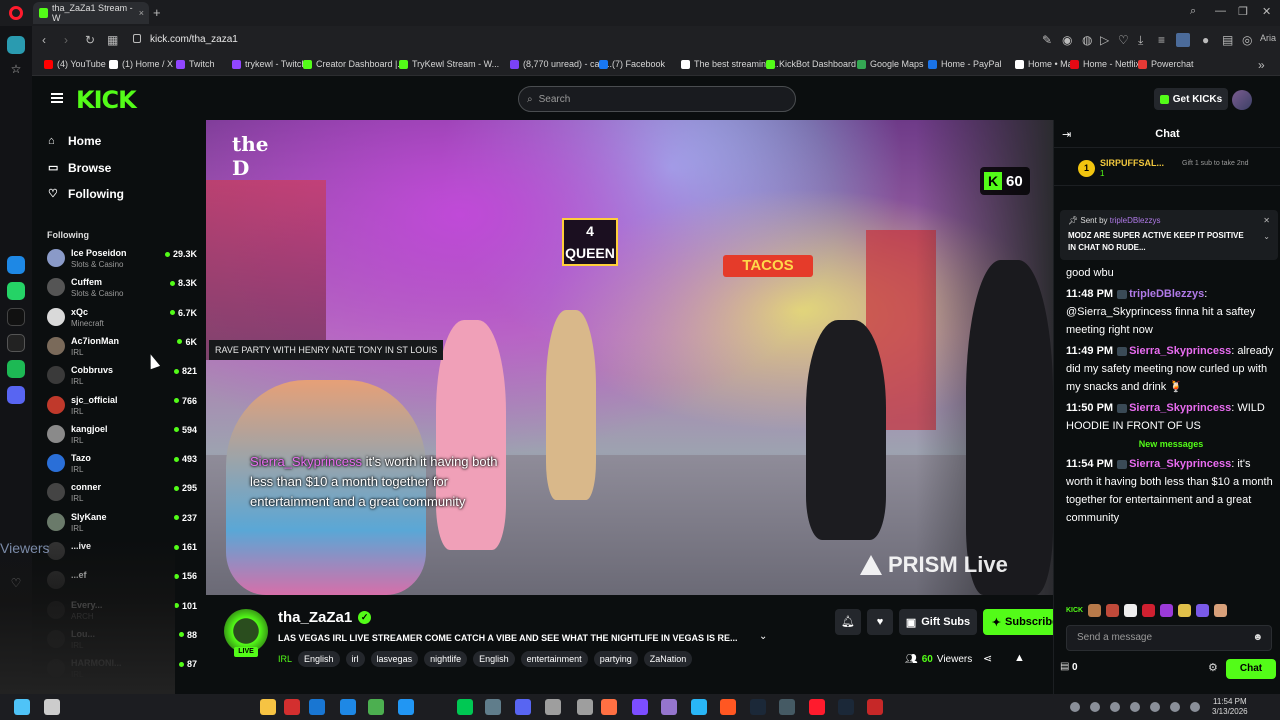 Image resolution: width=1280 pixels, height=720 pixels. Describe the element at coordinates (75, 64) in the screenshot. I see `bookmark-item: (4) YouTube` at that location.